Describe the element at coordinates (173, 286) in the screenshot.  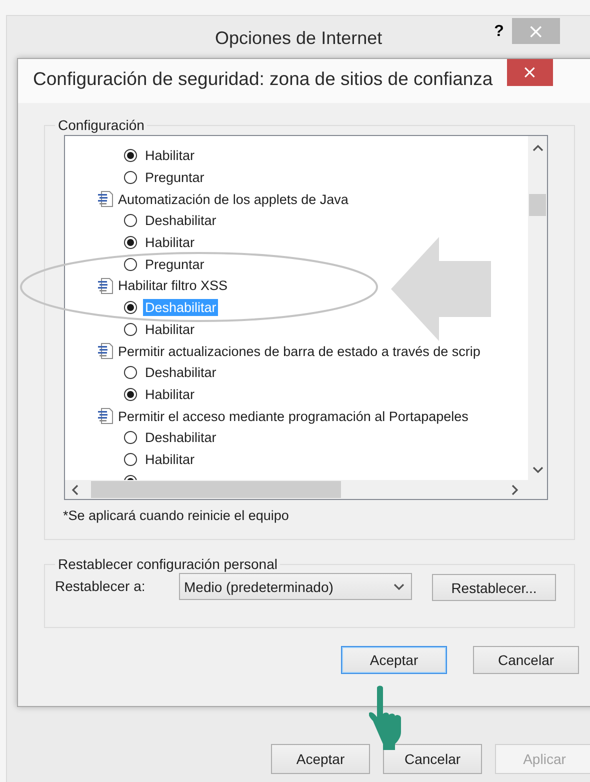
I see `setting-label: Habilitar filtro XSS` at that location.